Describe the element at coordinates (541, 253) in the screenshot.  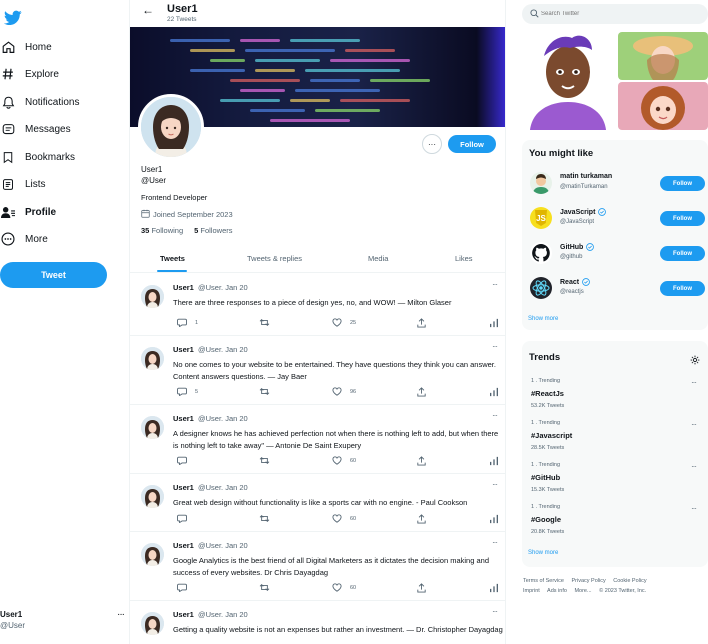
I see `github-logo-icon` at that location.